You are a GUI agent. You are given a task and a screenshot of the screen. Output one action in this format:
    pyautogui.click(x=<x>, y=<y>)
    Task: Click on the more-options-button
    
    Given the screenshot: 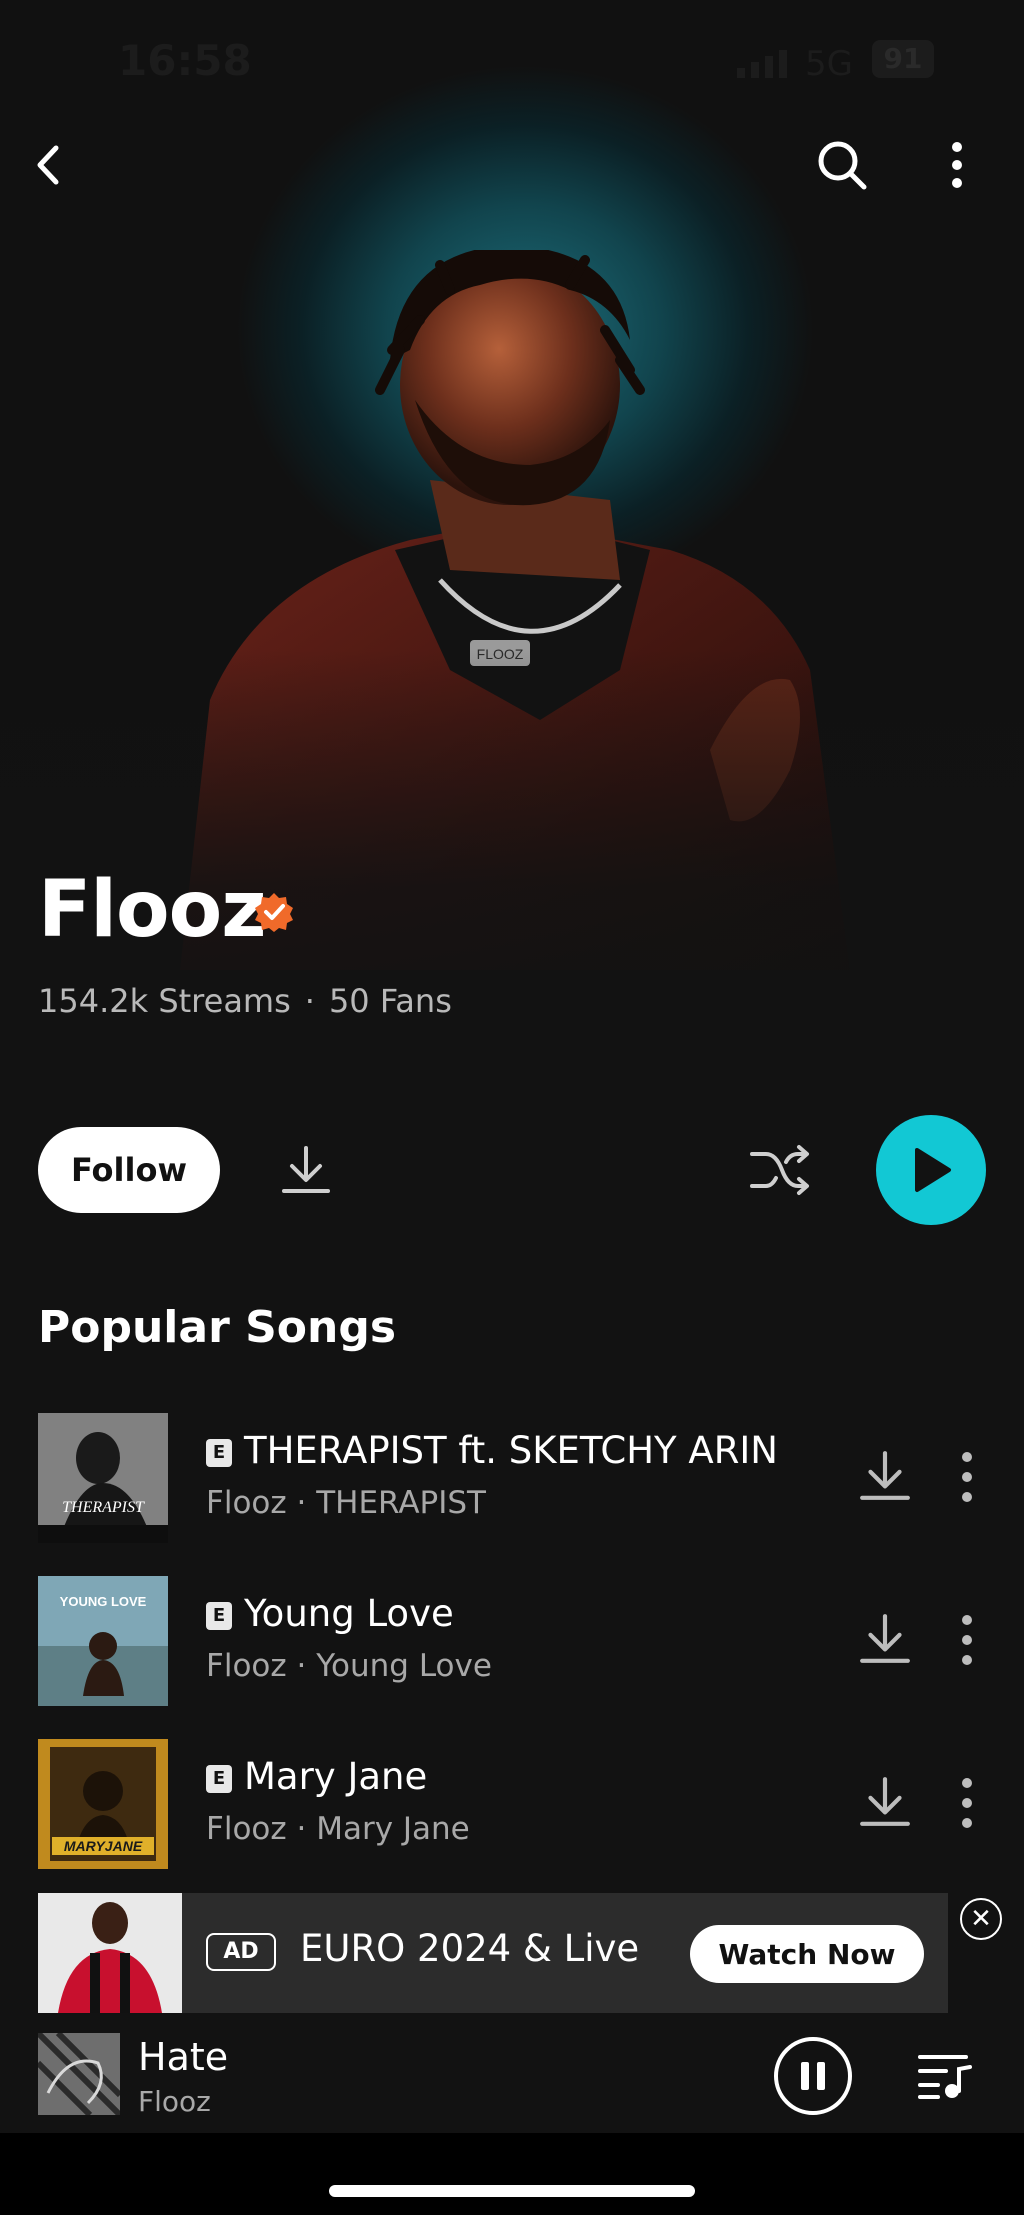 What is the action you would take?
    pyautogui.click(x=957, y=165)
    